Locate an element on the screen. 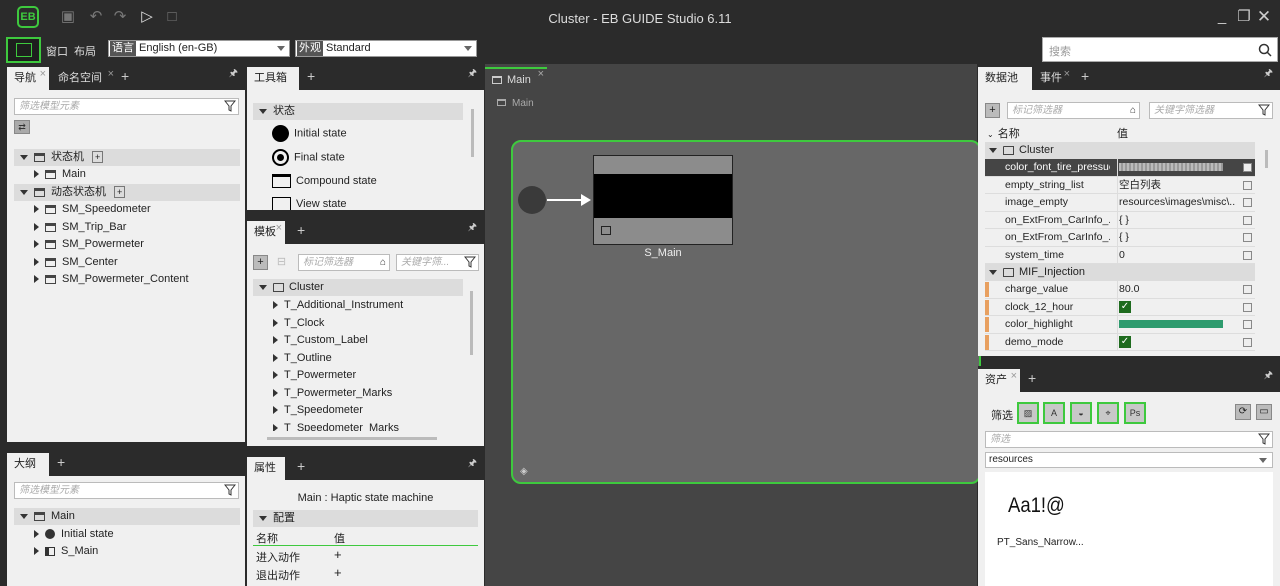 This screenshot has height=586, width=1280. transition-arrow is located at coordinates (565, 200).